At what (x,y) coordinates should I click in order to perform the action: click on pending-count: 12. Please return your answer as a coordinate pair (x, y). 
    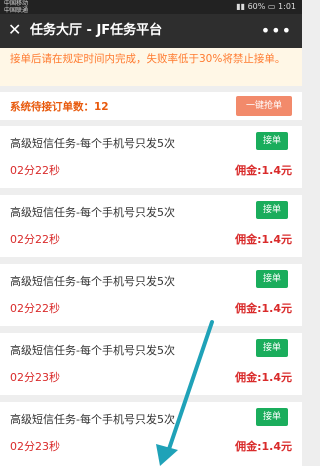
    Looking at the image, I should click on (101, 107).